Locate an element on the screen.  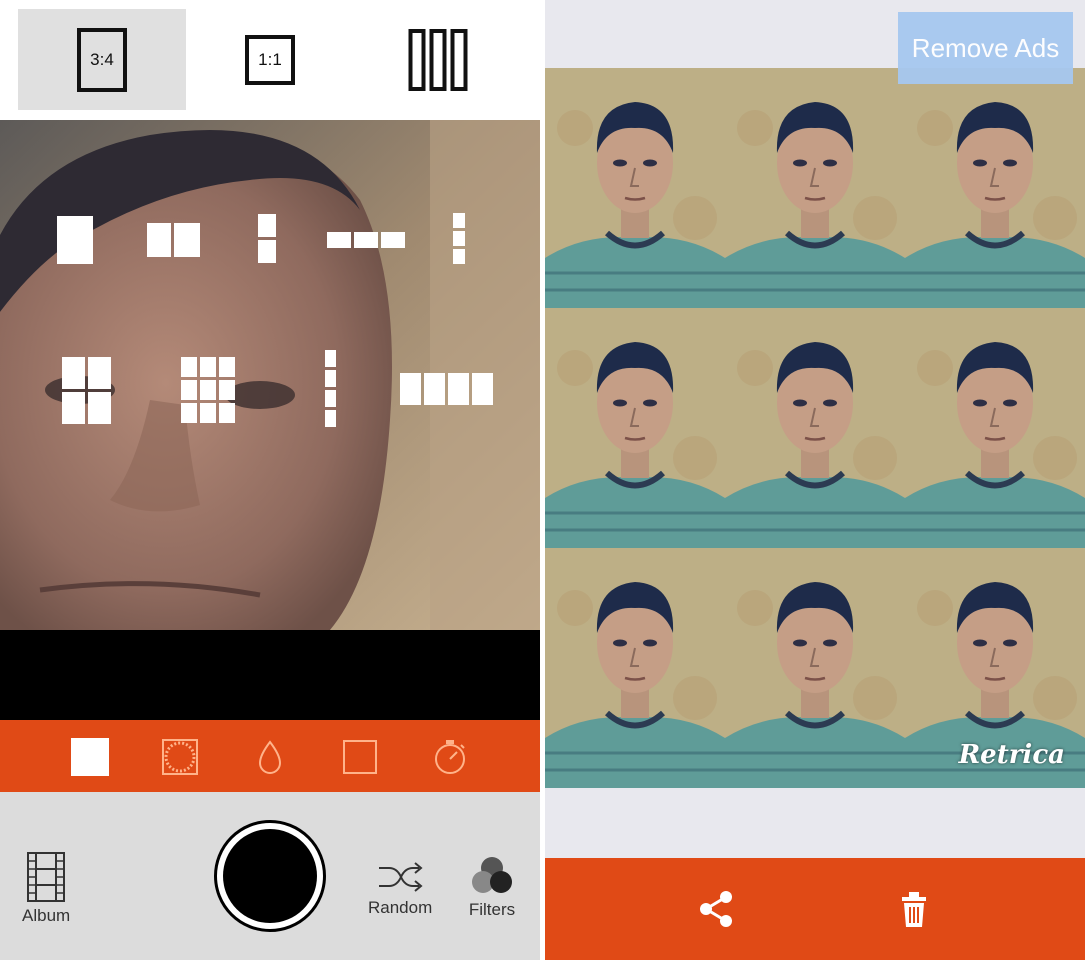
delete-button is located at coordinates (914, 909).